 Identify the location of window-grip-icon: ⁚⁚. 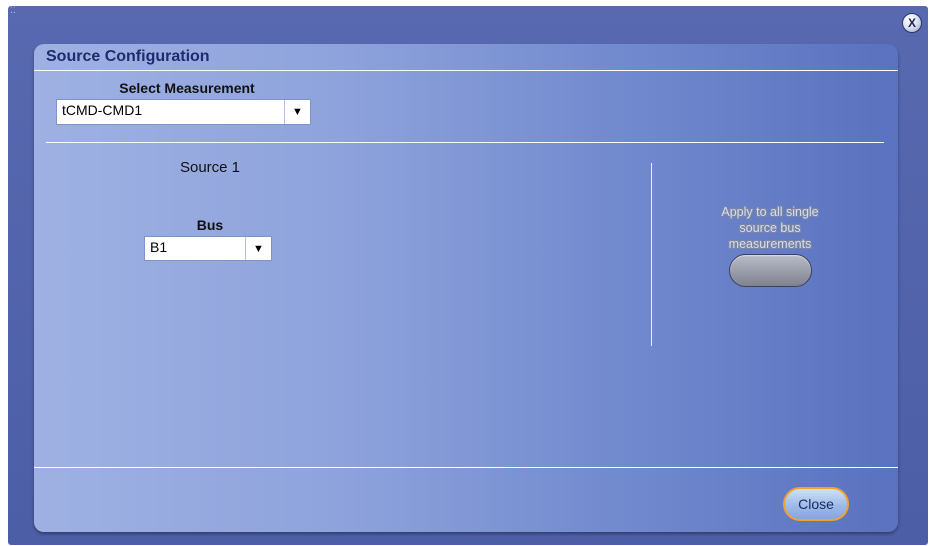
(14, 10).